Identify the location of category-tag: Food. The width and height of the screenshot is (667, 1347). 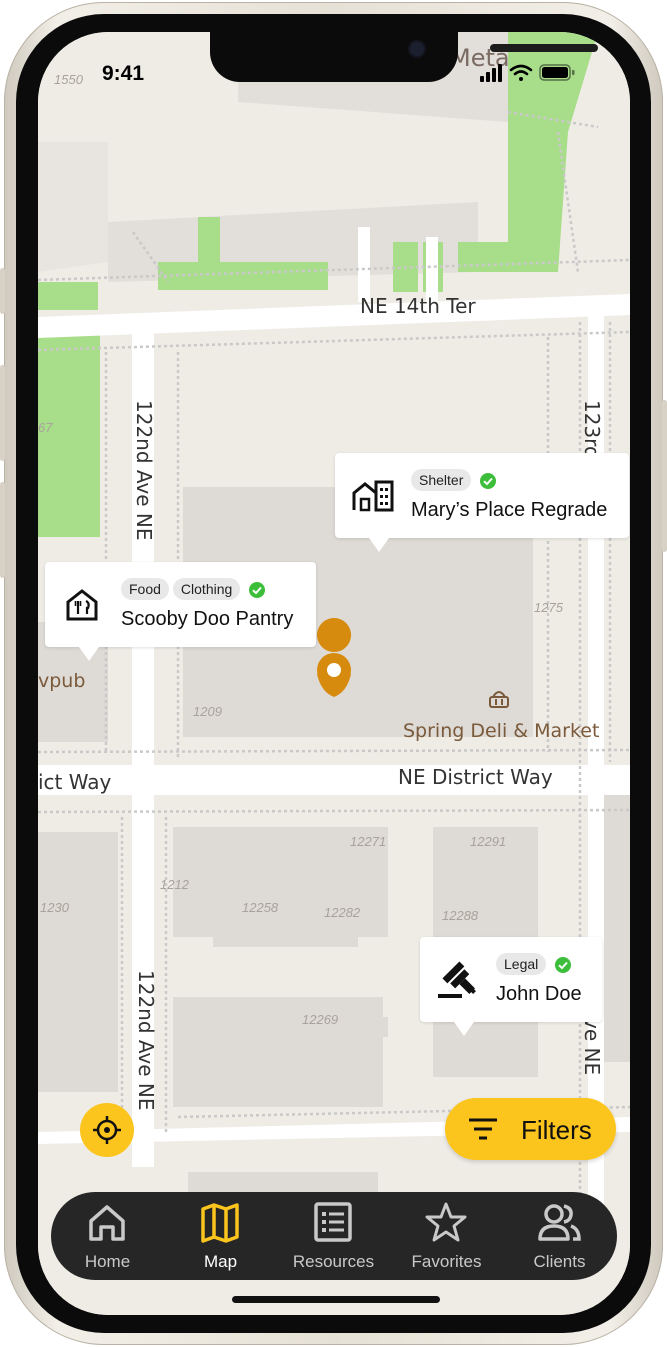
(145, 589).